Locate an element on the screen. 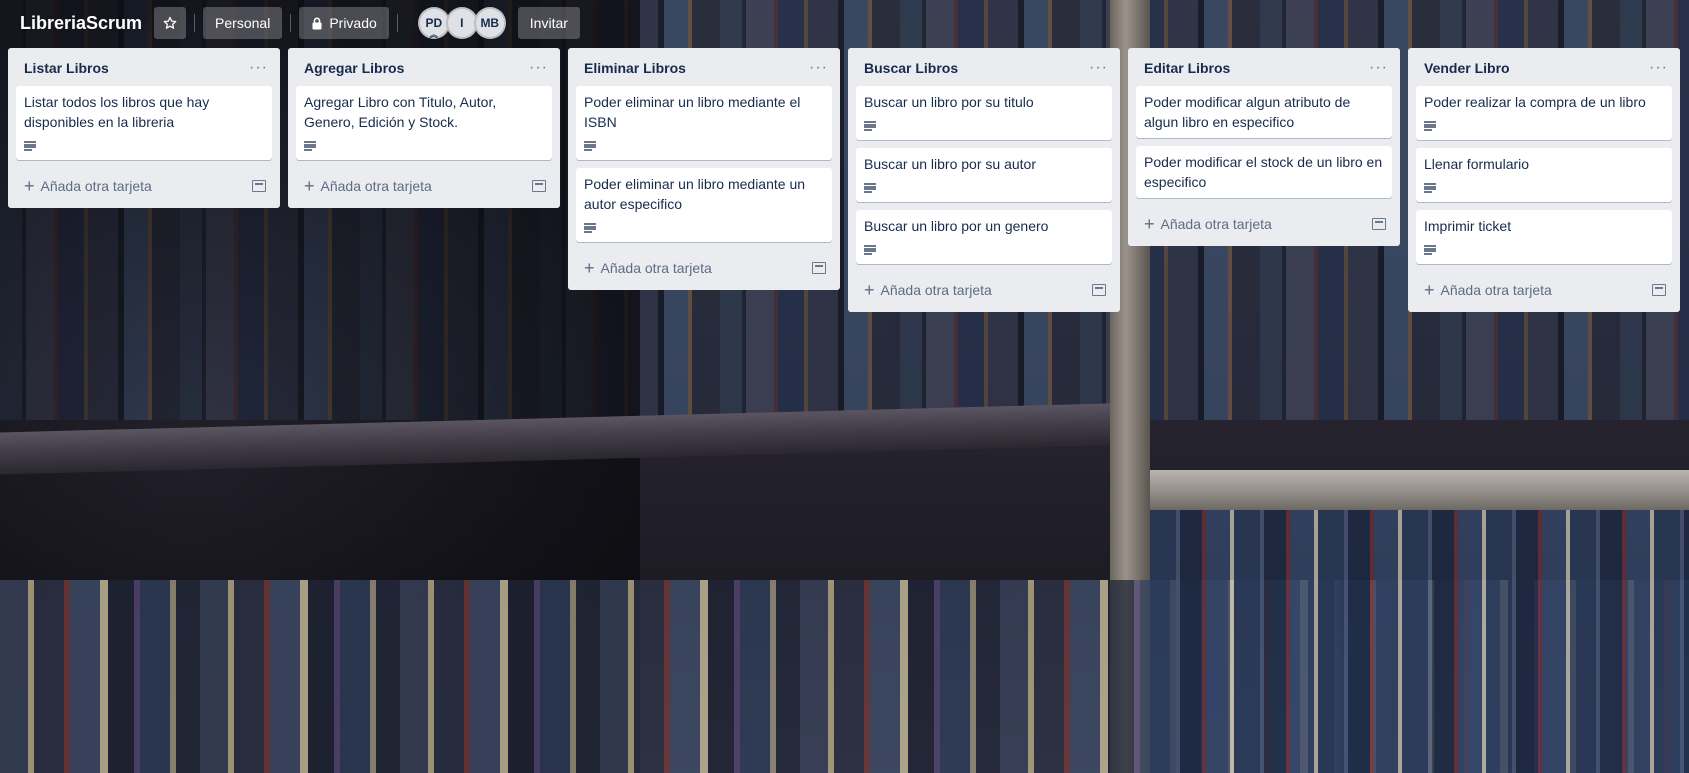 This screenshot has height=773, width=1689. card: Poder realizar la compra de un libro is located at coordinates (1544, 113).